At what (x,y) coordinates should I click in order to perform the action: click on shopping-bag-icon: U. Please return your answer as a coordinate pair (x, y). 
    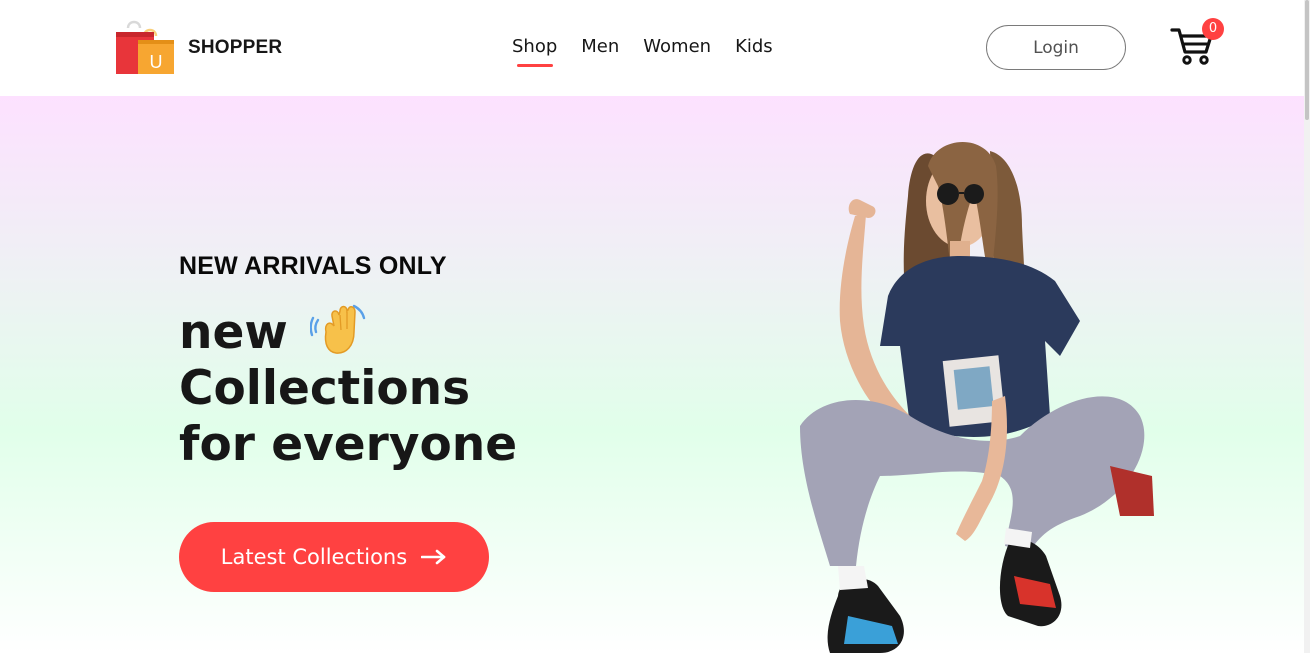
    Looking at the image, I should click on (145, 47).